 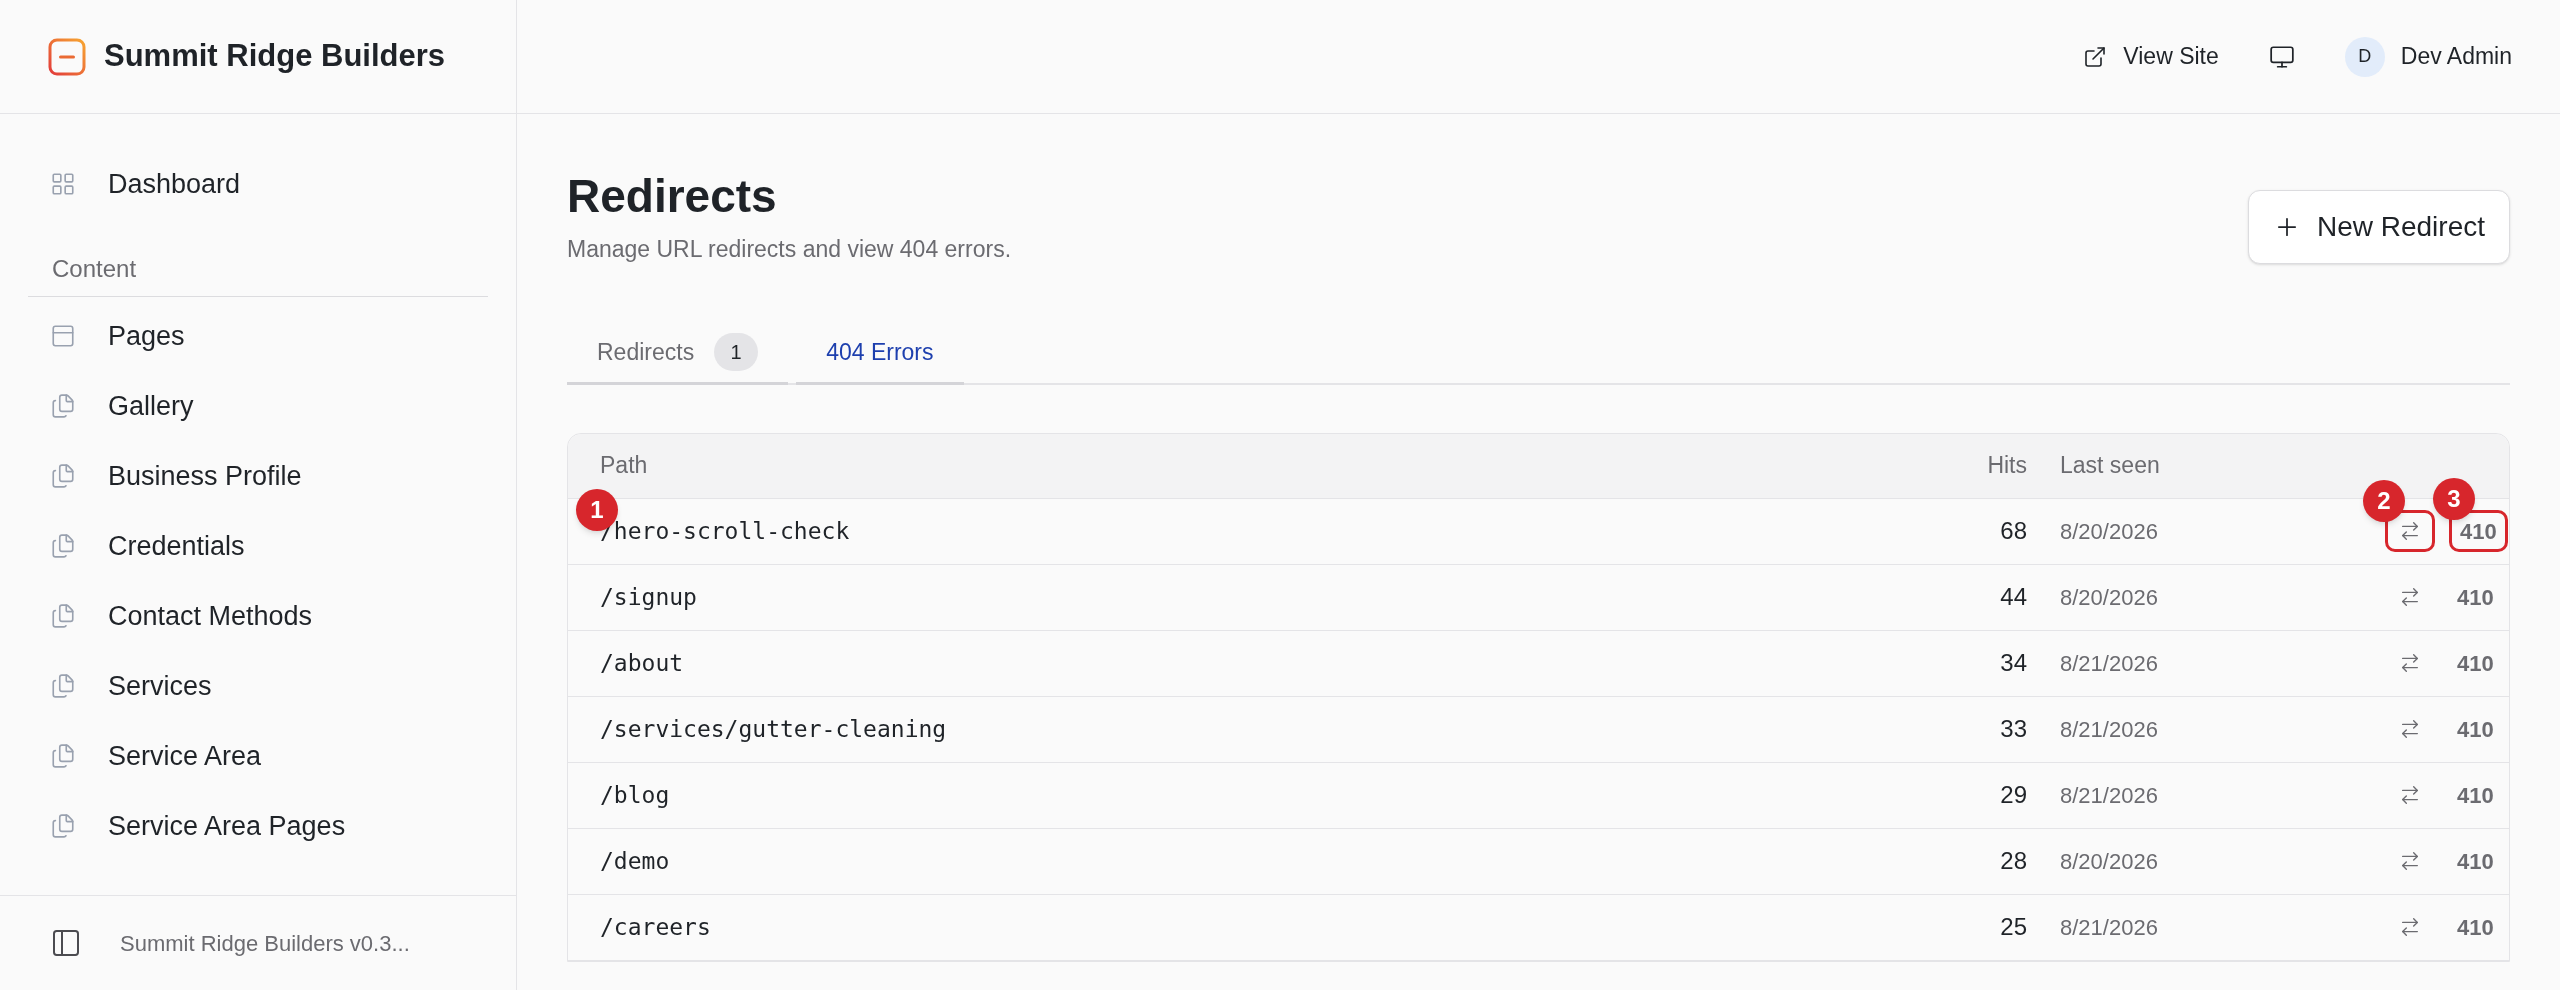 I want to click on monitor-icon, so click(x=2281, y=56).